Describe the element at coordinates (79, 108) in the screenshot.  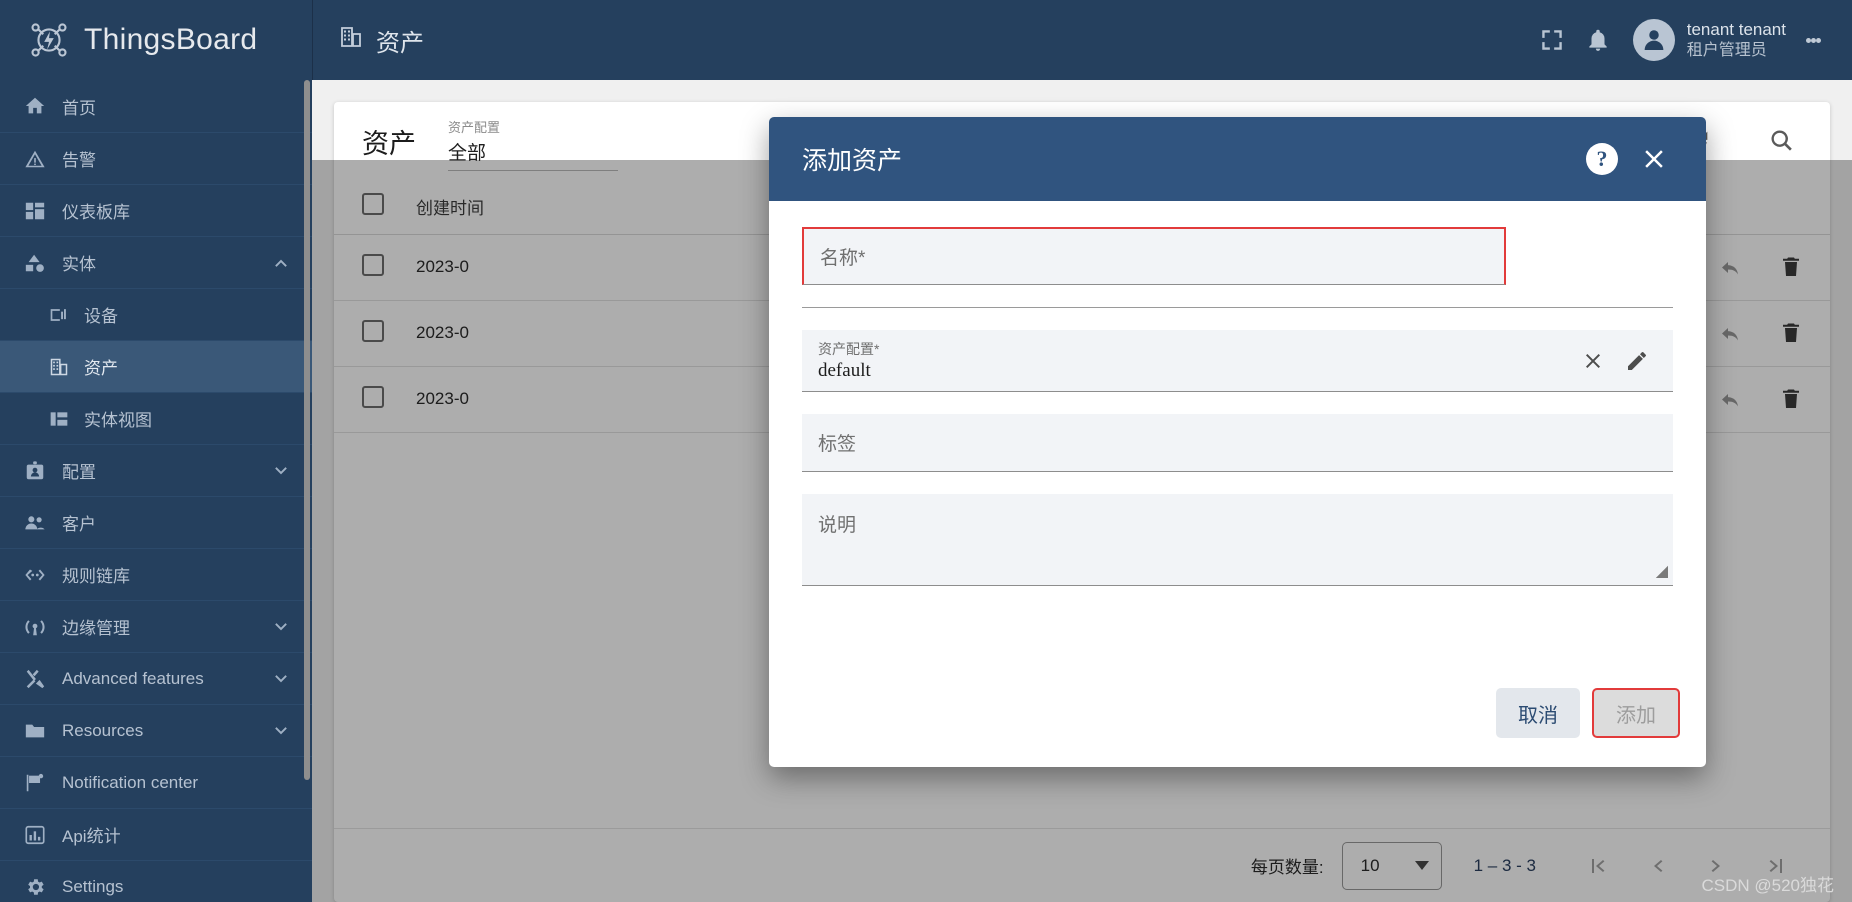
I see `sidebar-item-label: 首页` at that location.